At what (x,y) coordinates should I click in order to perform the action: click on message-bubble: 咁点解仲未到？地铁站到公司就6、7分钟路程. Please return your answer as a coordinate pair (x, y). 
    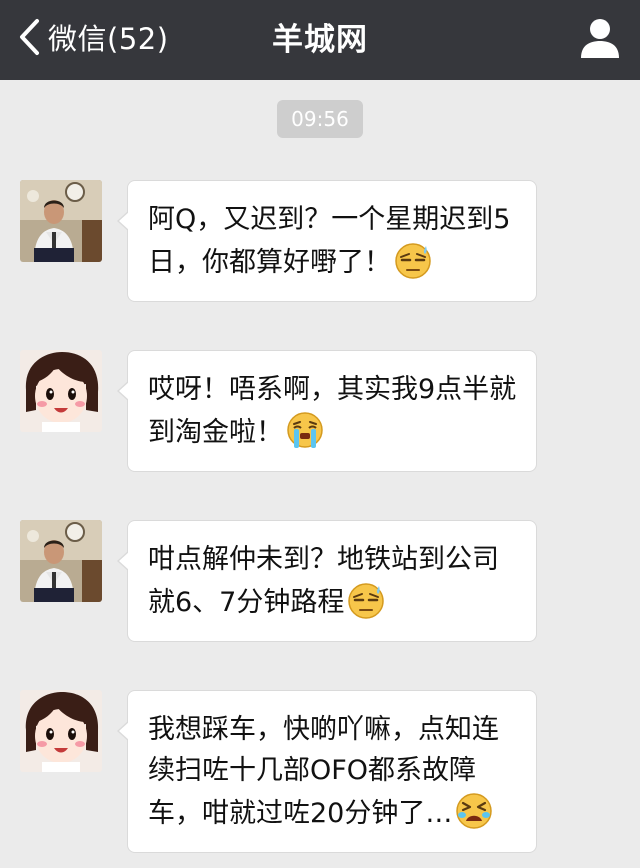
    Looking at the image, I should click on (327, 581).